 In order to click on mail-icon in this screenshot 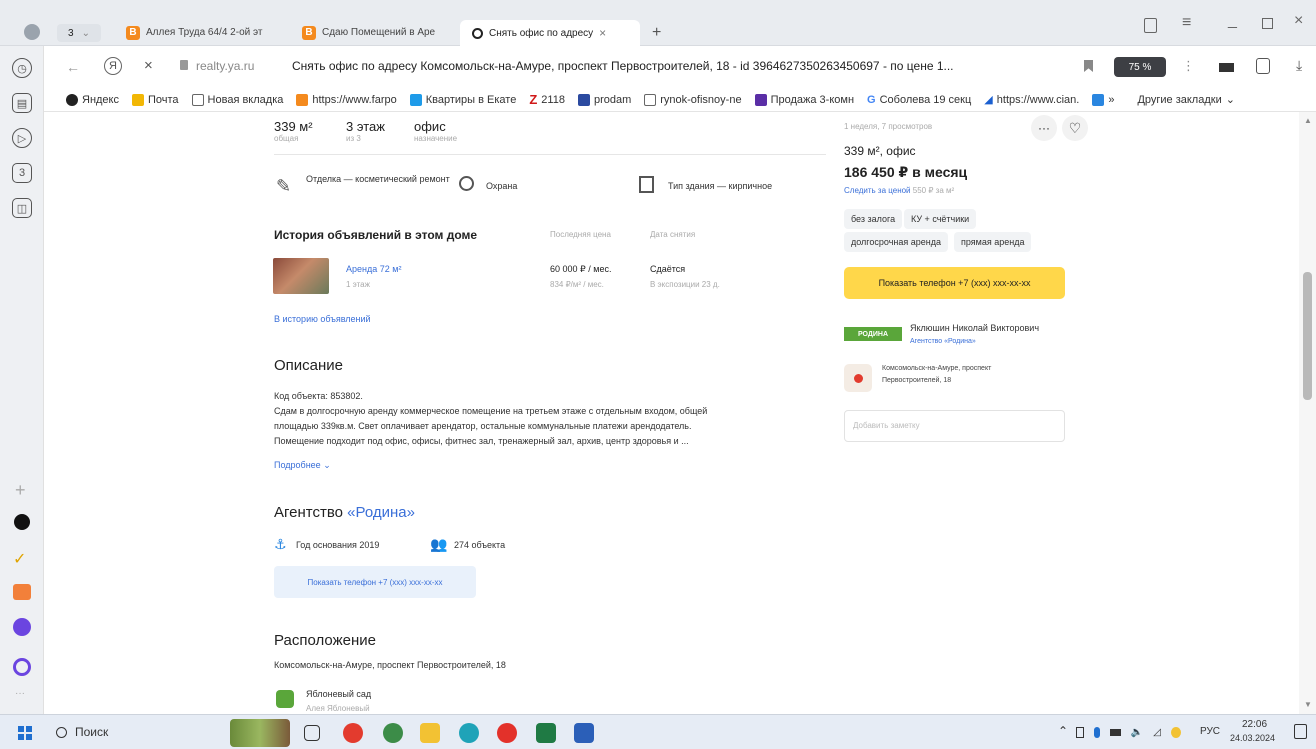, I will do `click(138, 99)`.